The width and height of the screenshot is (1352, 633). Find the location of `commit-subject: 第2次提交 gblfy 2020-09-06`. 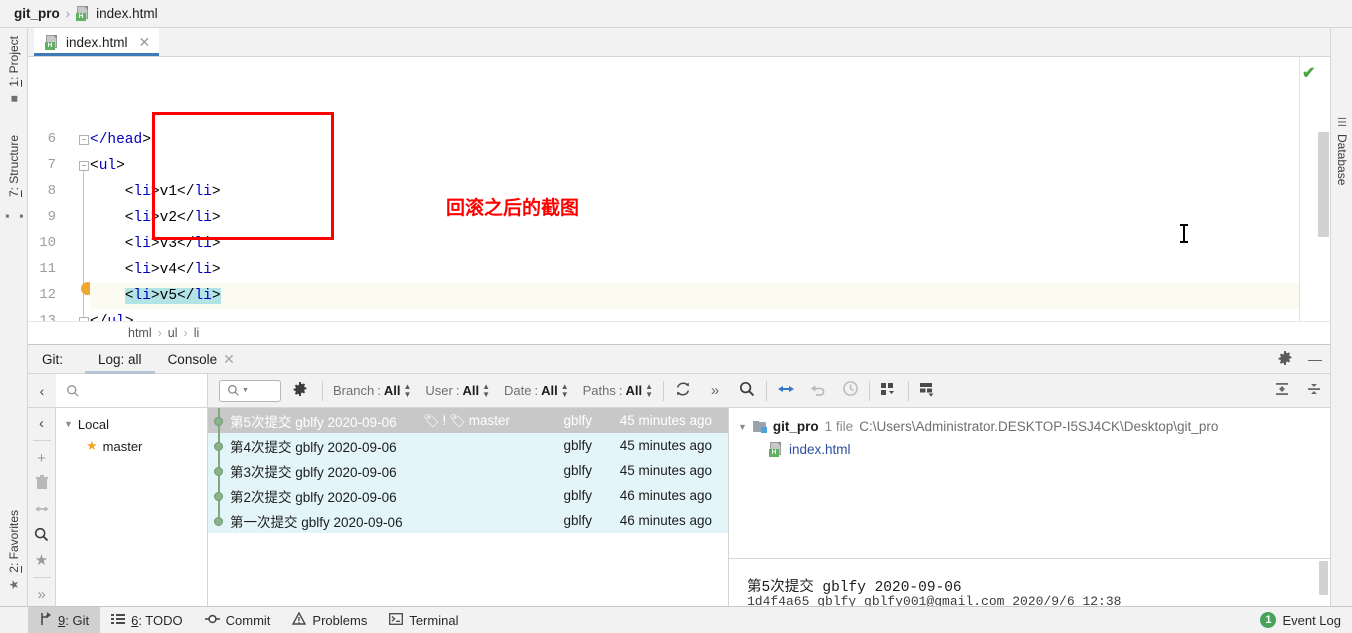

commit-subject: 第2次提交 gblfy 2020-09-06 is located at coordinates (313, 497).